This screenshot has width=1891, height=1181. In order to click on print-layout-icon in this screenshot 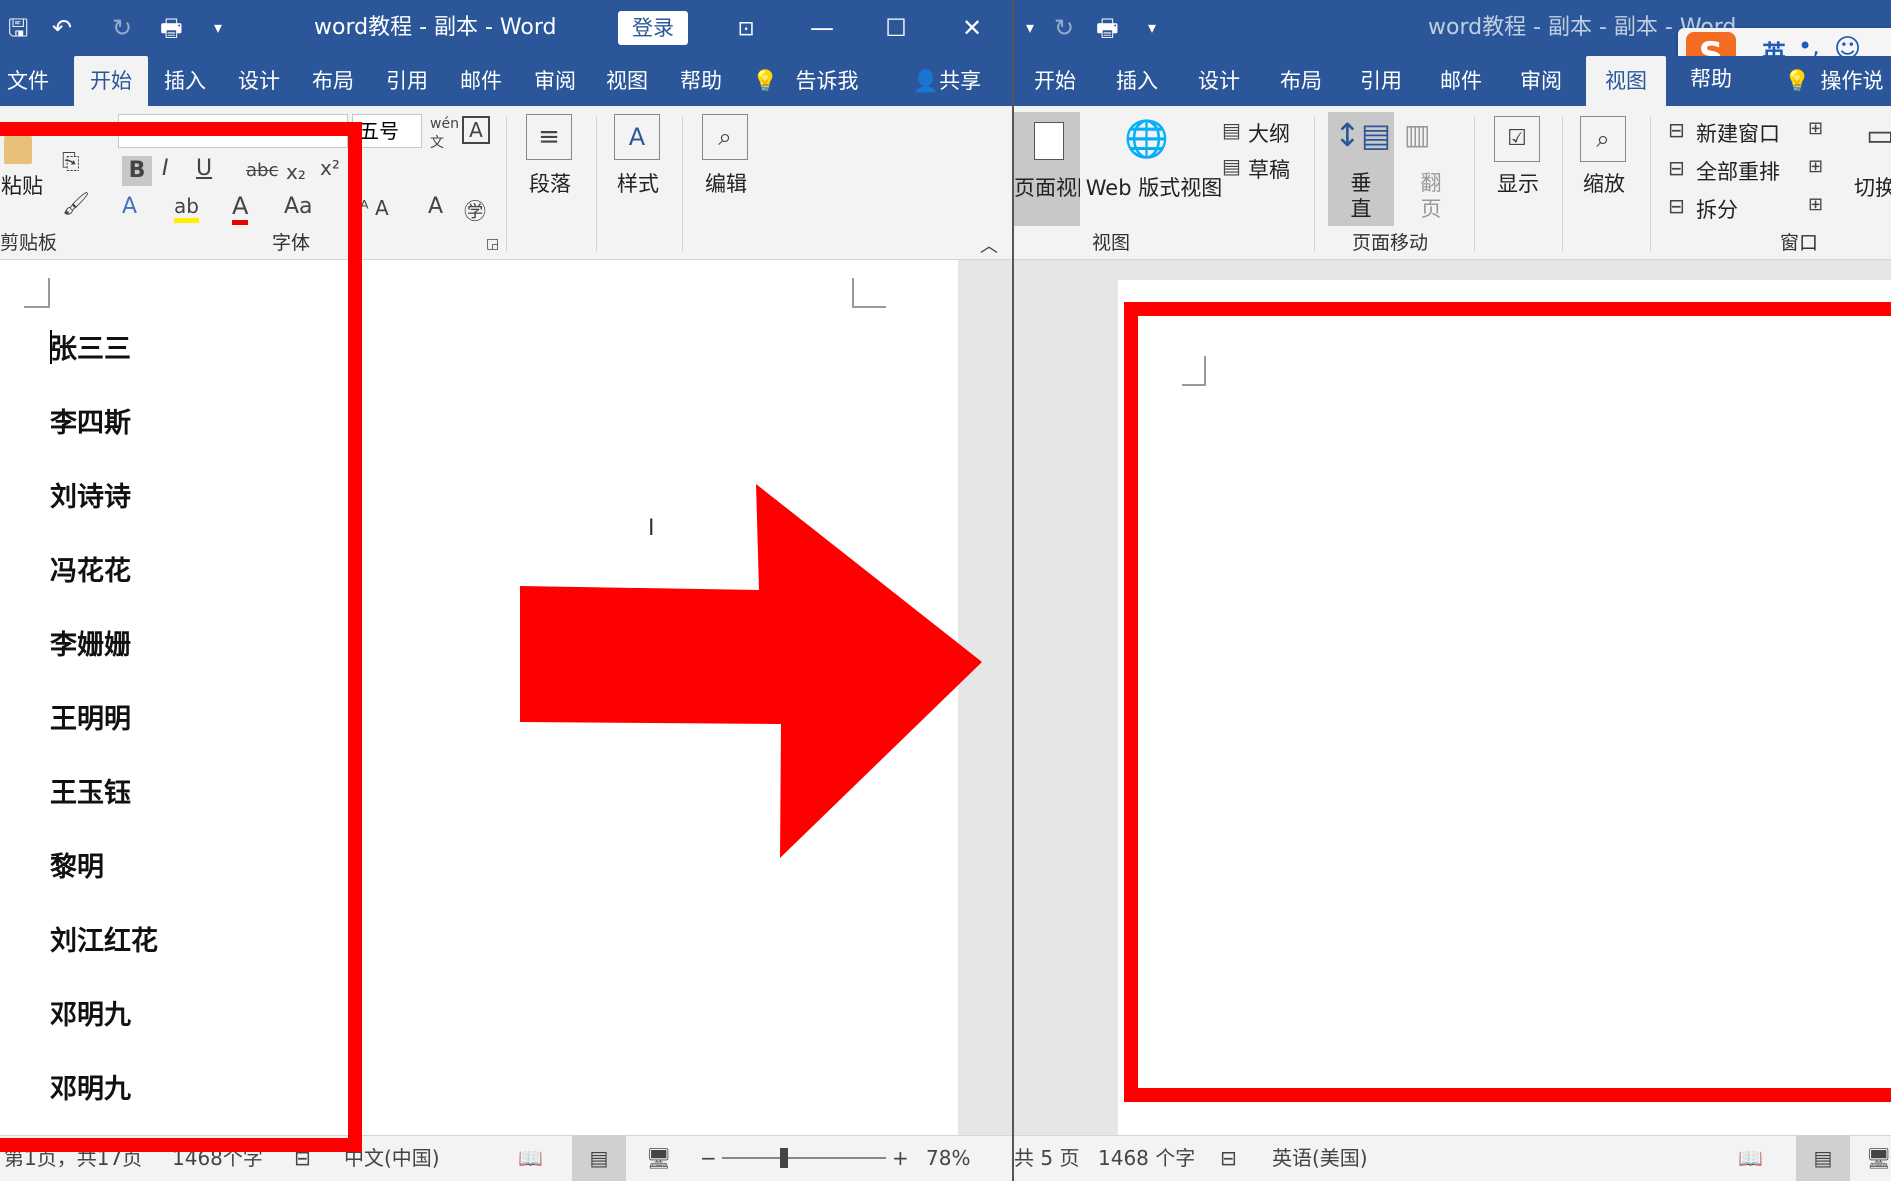, I will do `click(1049, 141)`.